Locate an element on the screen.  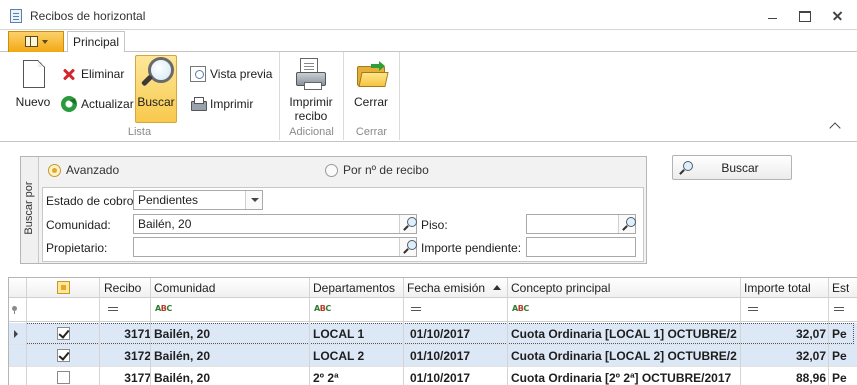
radio-avanzado: Avanzado is located at coordinates (83, 170).